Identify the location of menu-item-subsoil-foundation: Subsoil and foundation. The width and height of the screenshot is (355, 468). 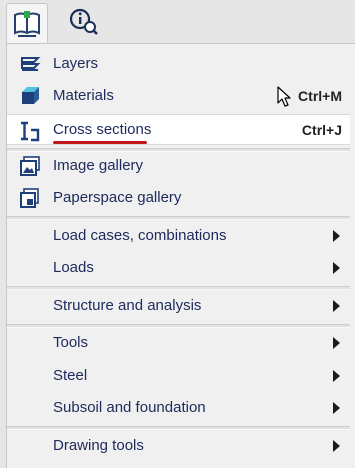
(178, 407).